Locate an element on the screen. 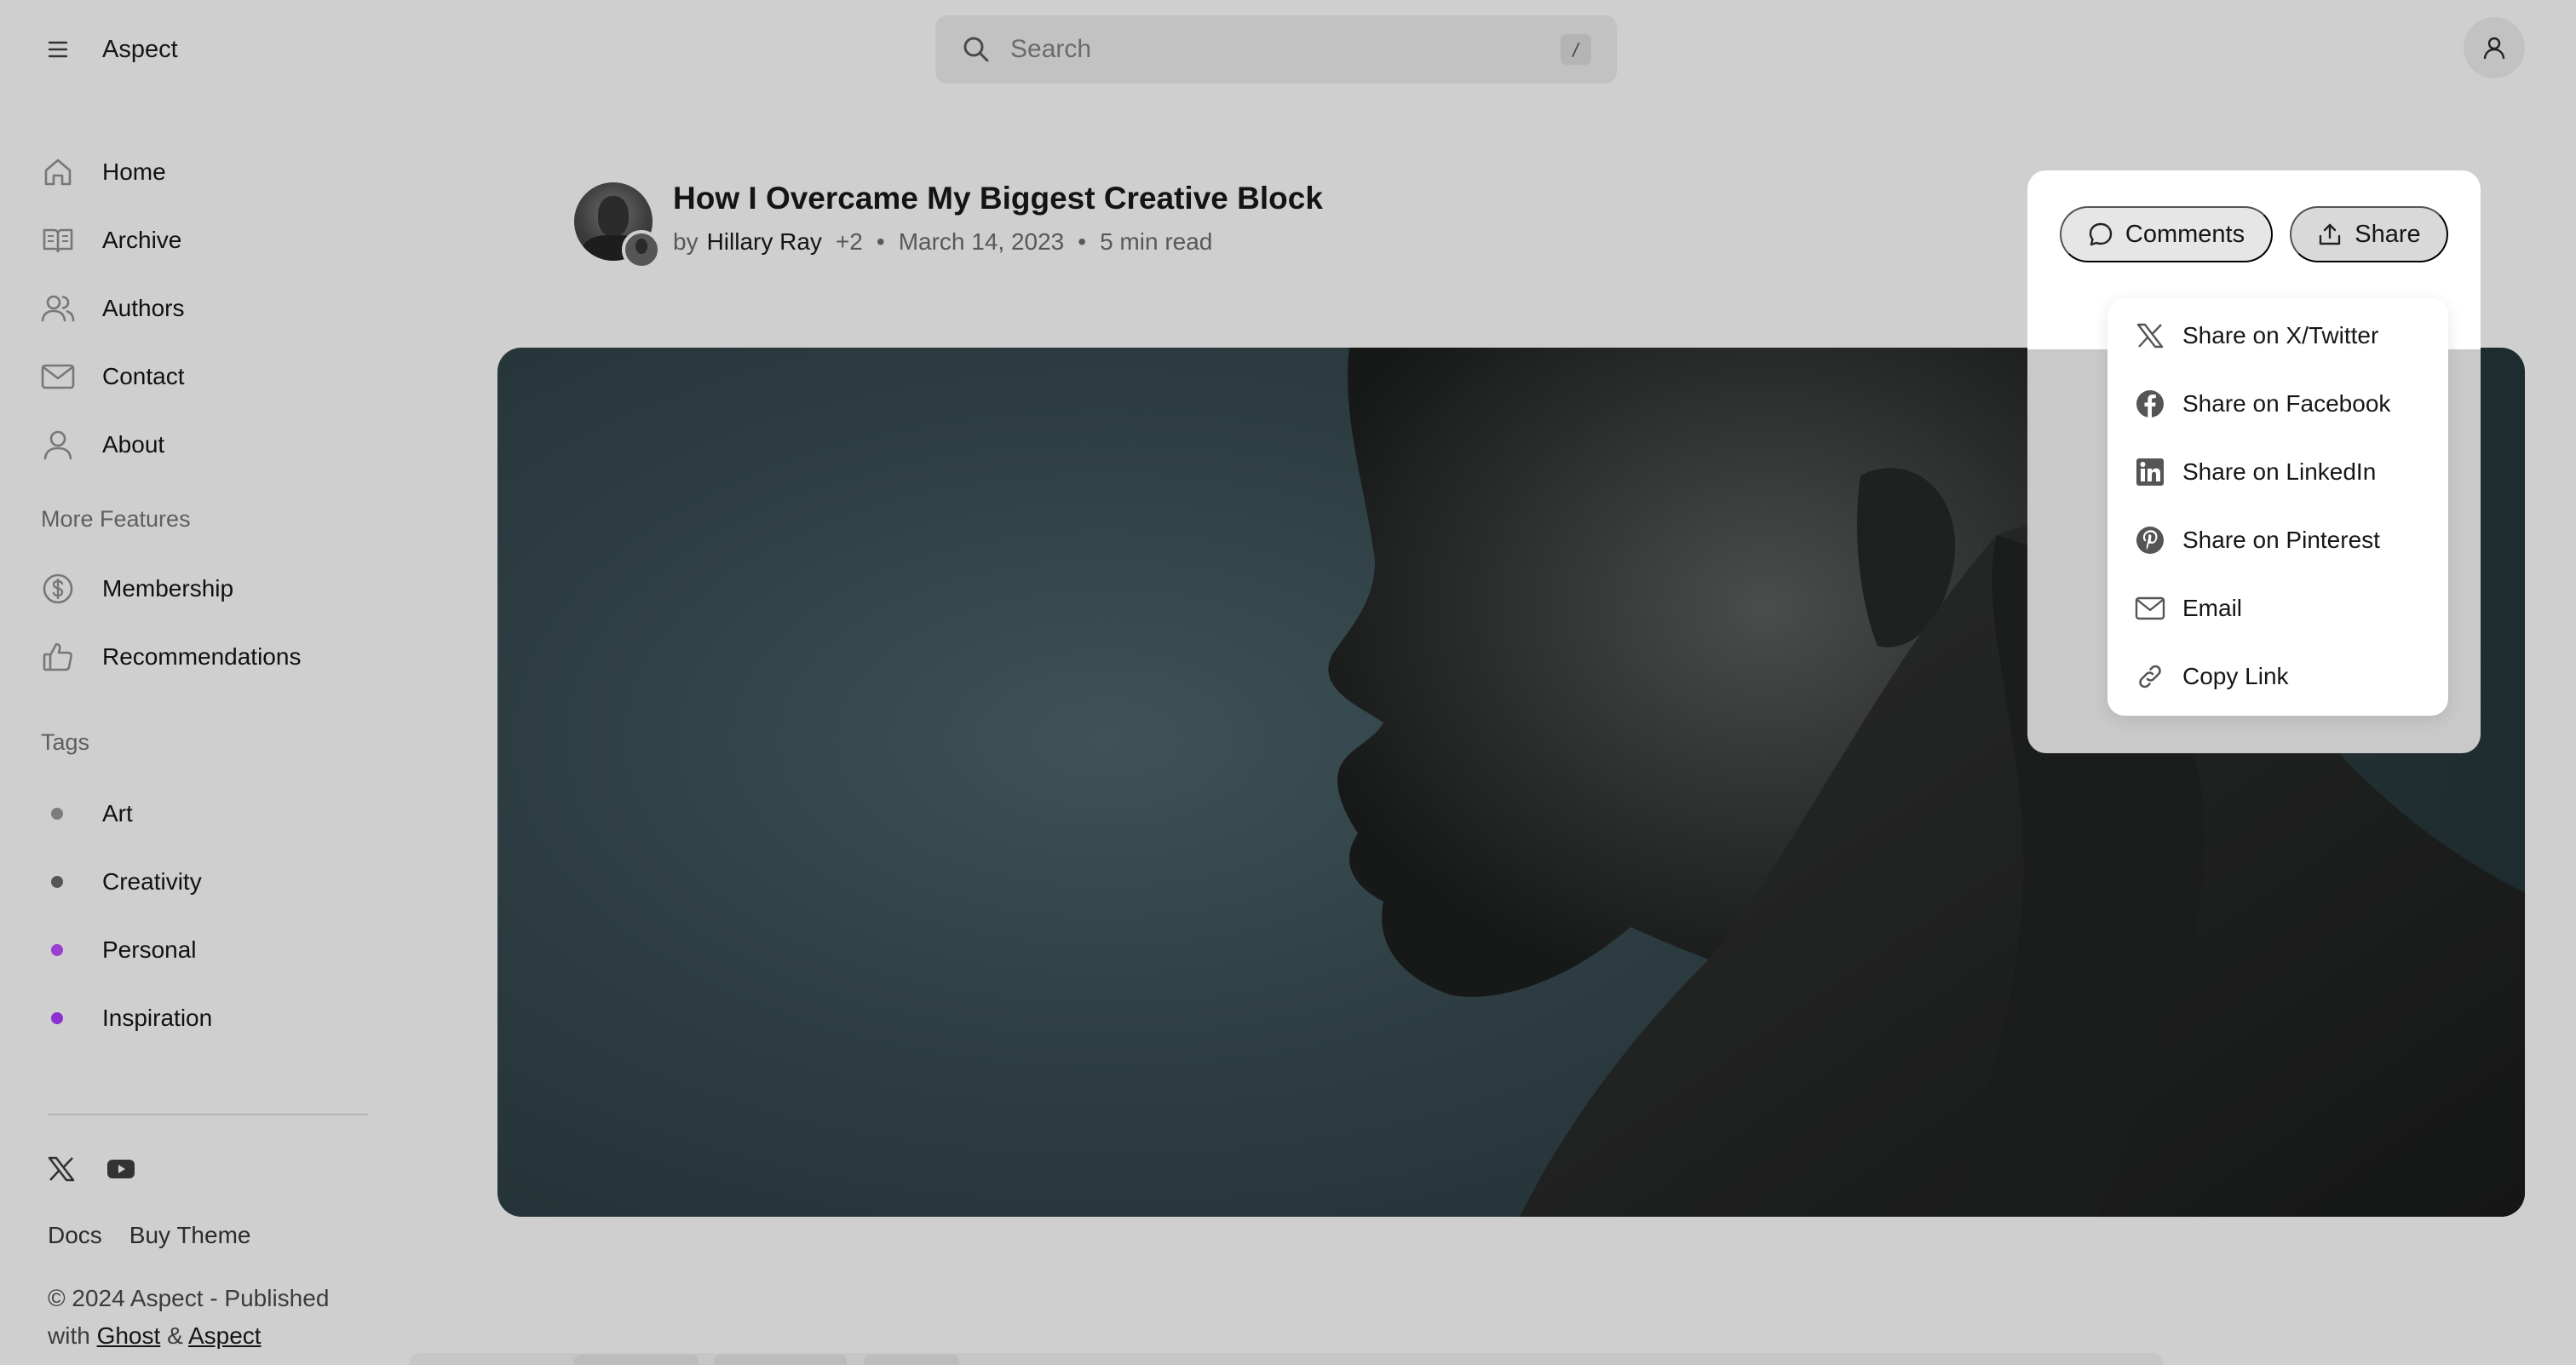 This screenshot has width=2576, height=1365. sidebar-item-label: Authors is located at coordinates (143, 308).